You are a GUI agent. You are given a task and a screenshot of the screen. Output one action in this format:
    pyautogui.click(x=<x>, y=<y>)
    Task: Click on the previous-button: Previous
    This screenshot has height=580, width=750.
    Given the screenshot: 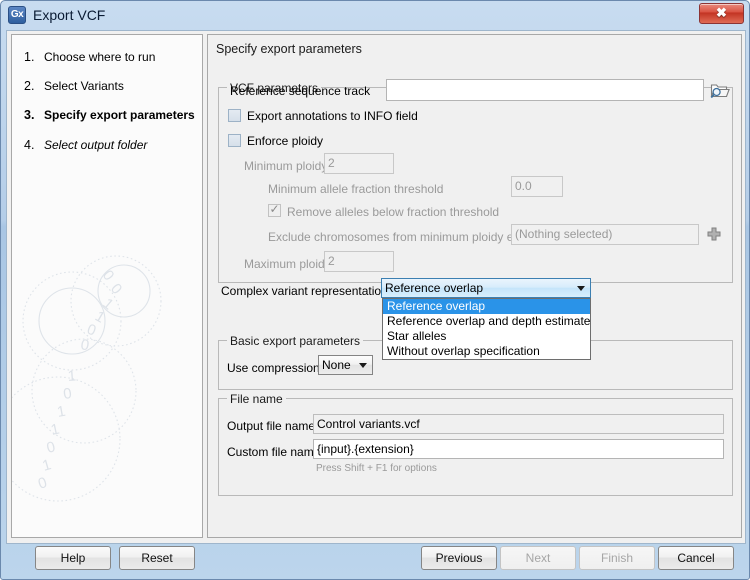 What is the action you would take?
    pyautogui.click(x=459, y=558)
    